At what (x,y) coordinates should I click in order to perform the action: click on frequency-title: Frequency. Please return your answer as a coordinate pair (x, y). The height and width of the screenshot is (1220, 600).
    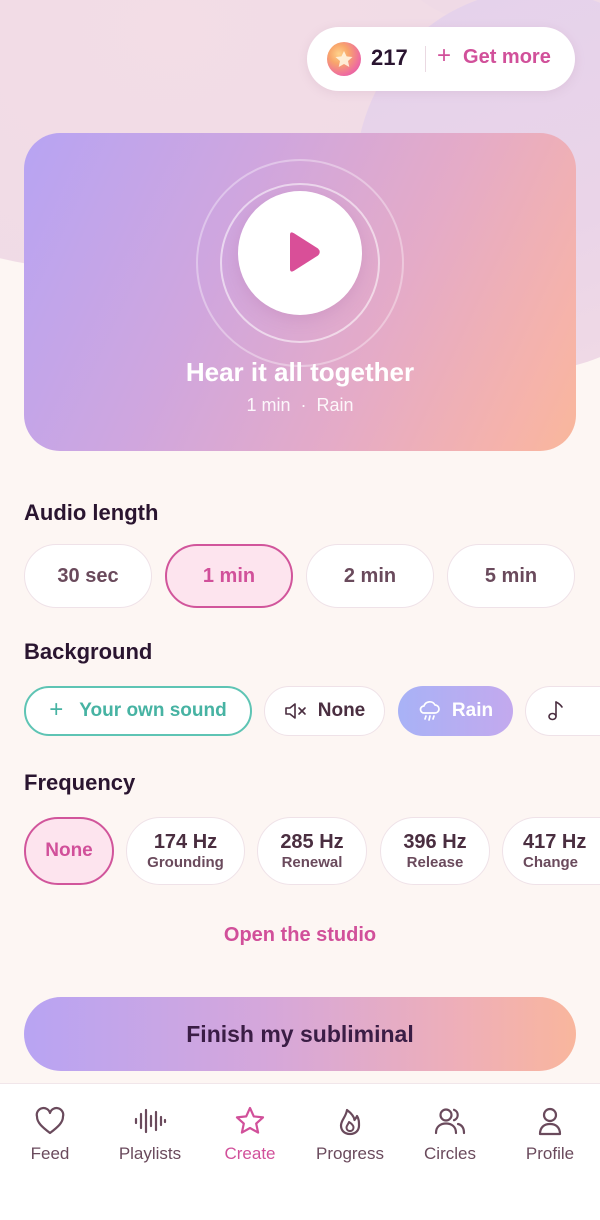
    Looking at the image, I should click on (80, 782).